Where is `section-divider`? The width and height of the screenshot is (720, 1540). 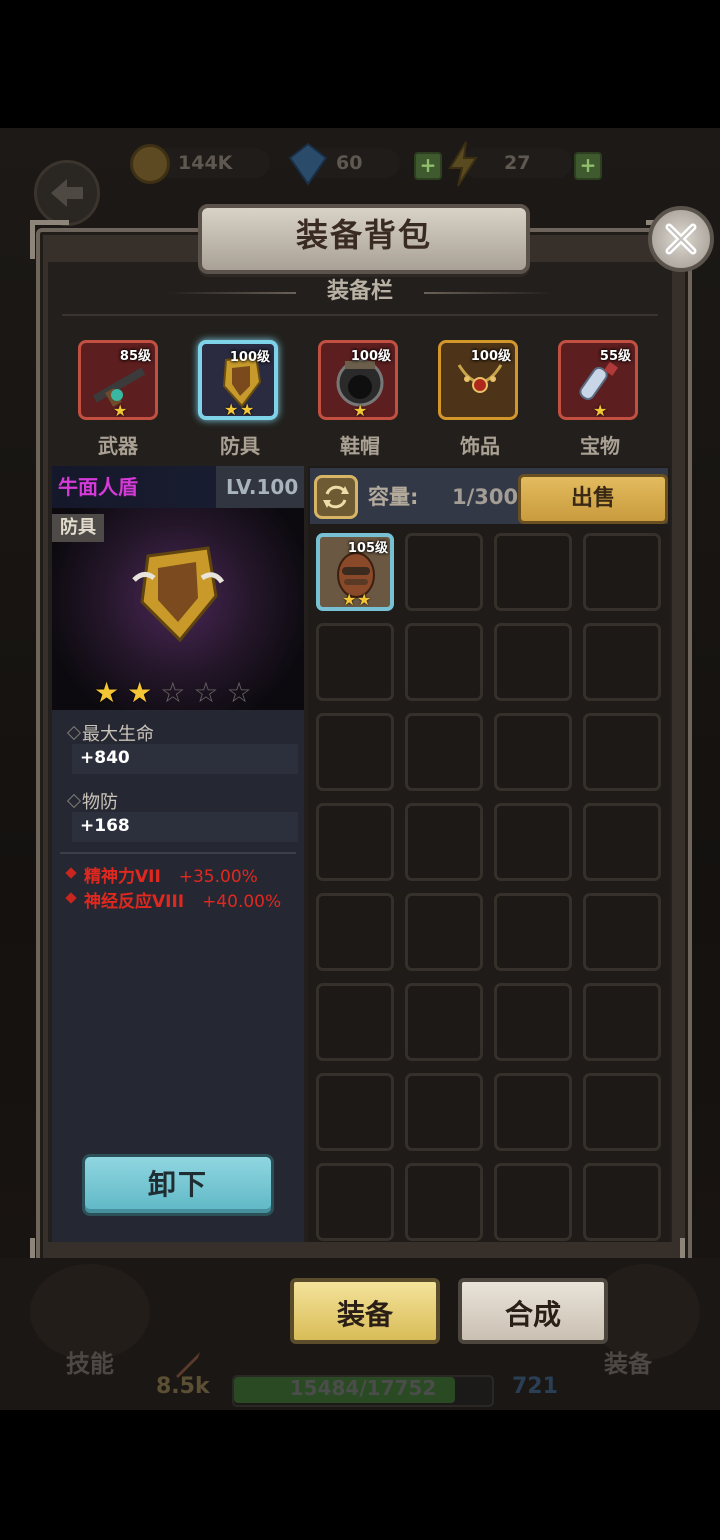
section-divider is located at coordinates (360, 315).